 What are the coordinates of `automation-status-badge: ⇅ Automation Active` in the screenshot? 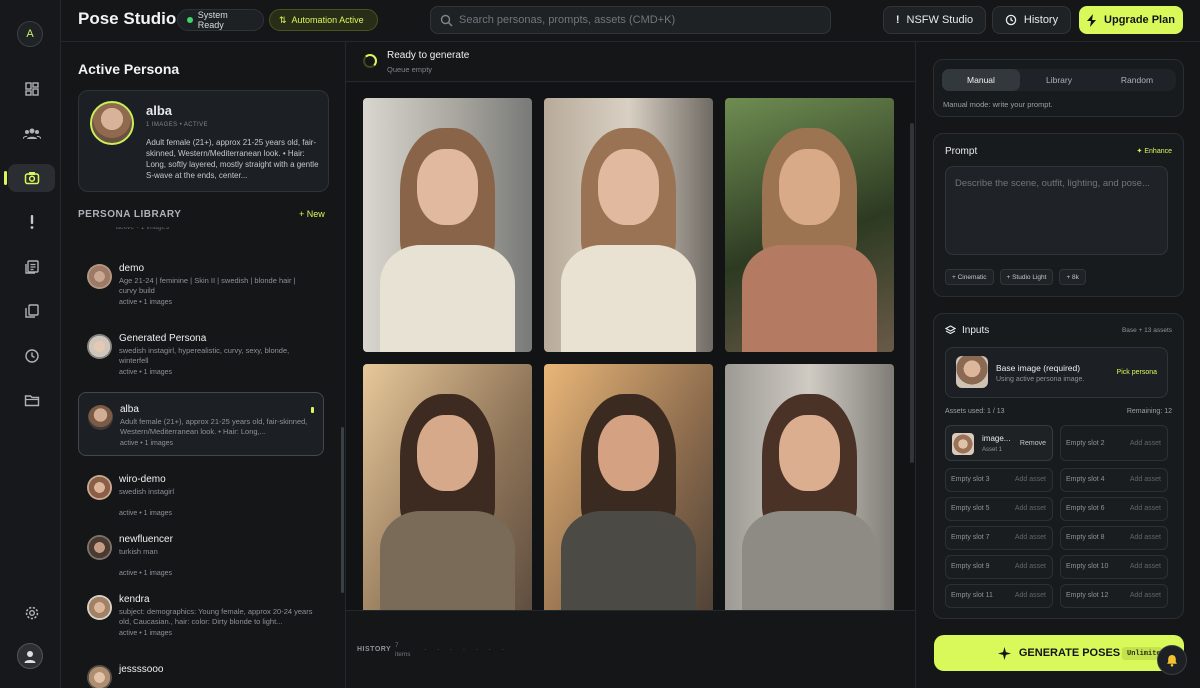 It's located at (323, 20).